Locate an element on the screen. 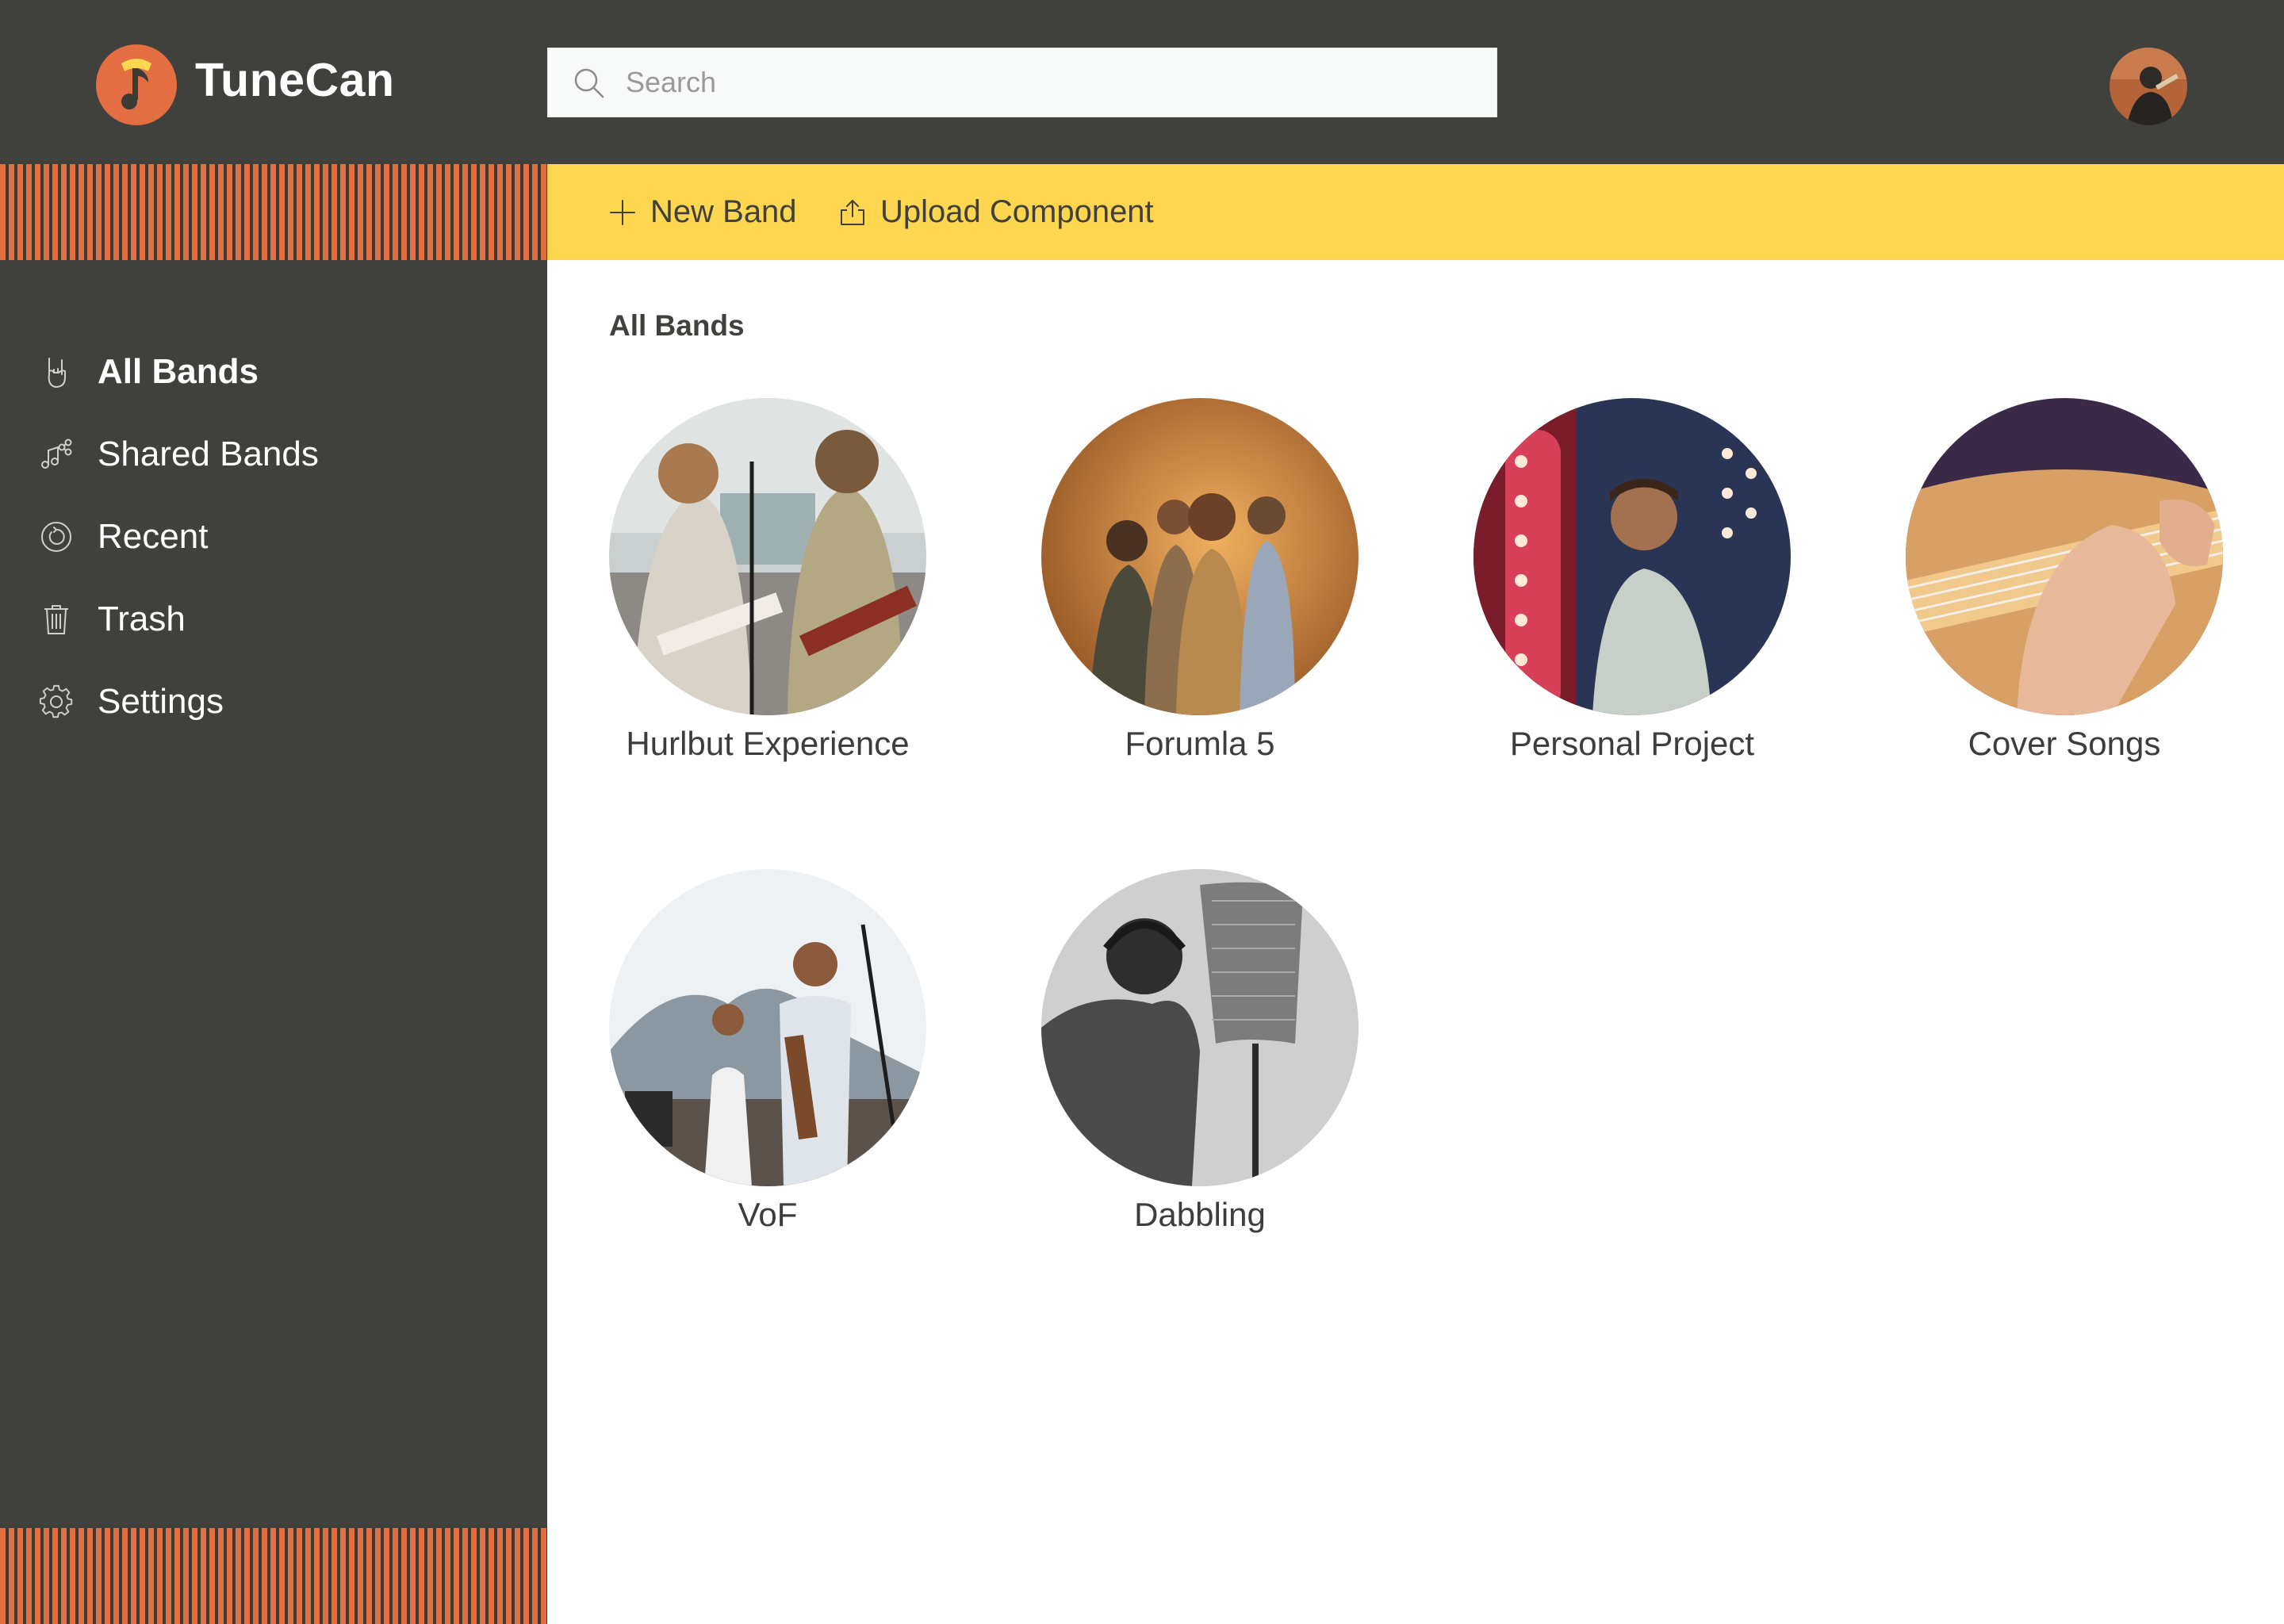 Image resolution: width=2284 pixels, height=1624 pixels. shared-music-icon is located at coordinates (56, 454).